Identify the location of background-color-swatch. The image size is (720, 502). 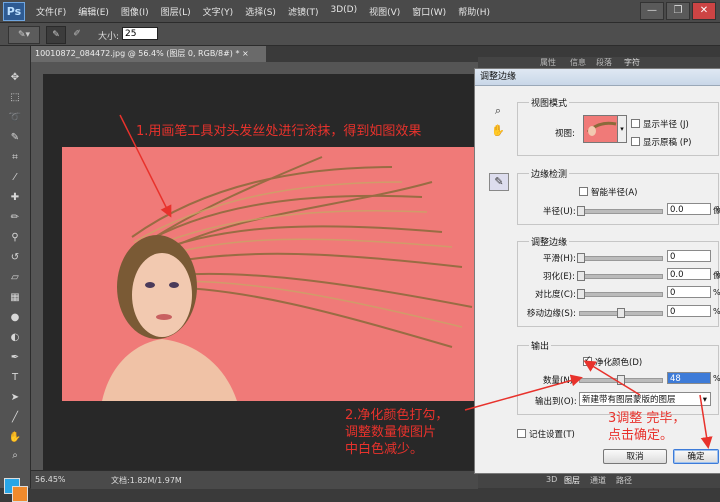
(20, 494).